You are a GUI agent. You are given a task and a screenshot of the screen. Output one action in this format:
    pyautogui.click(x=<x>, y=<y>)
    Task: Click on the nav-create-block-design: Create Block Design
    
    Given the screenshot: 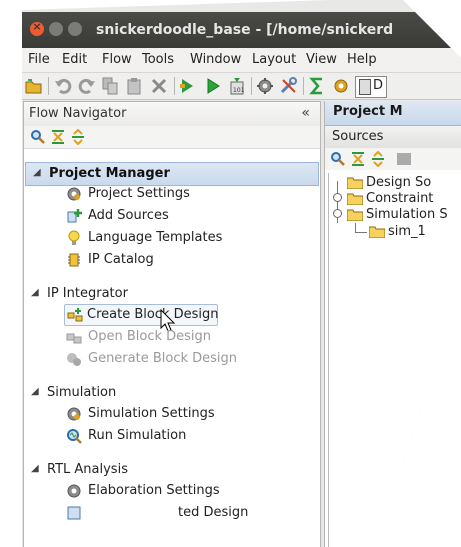 What is the action you would take?
    pyautogui.click(x=141, y=315)
    